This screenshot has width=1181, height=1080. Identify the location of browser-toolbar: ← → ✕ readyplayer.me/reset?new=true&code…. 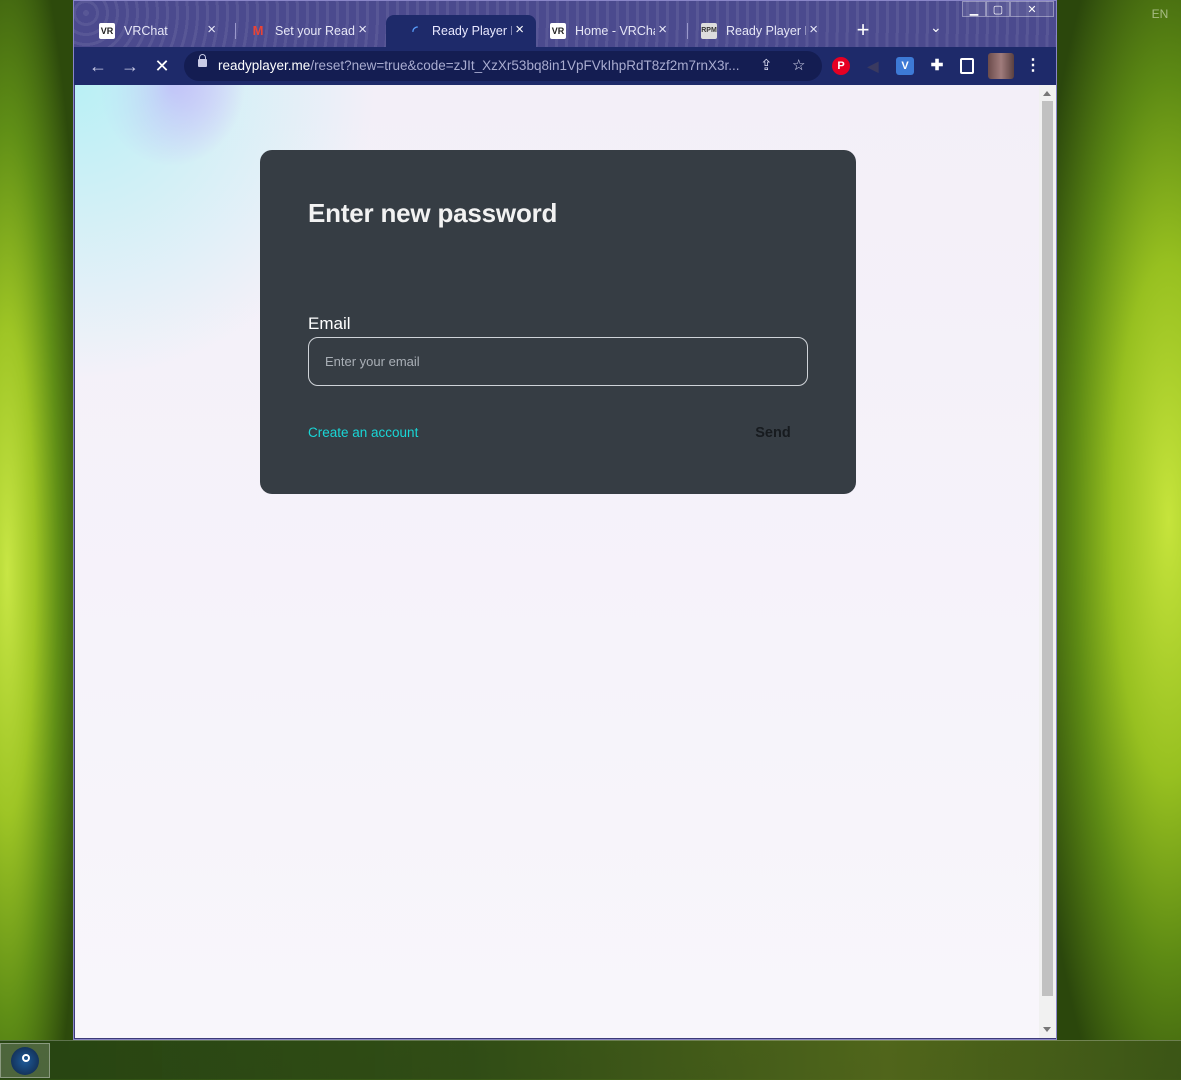
(565, 66).